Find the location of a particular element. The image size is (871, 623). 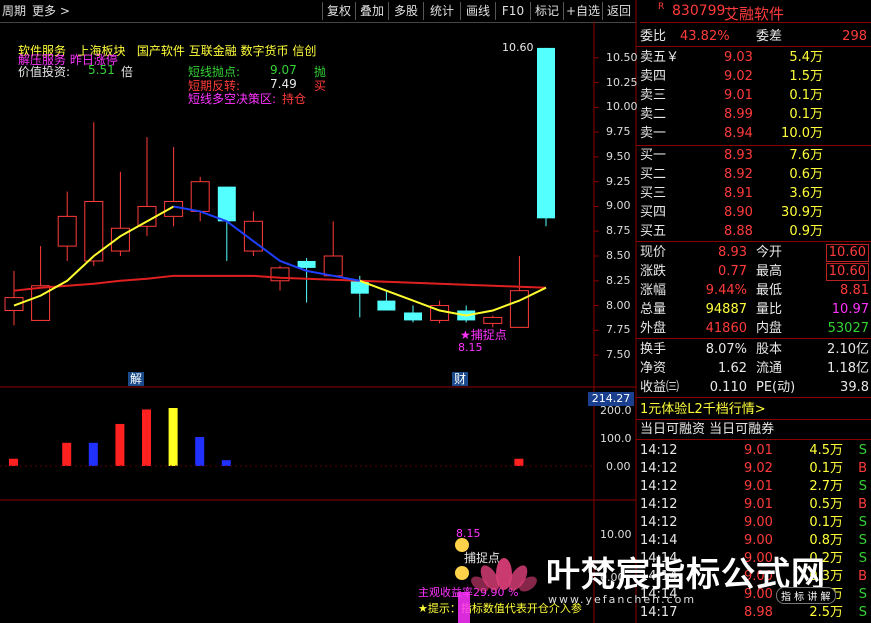

ask-label: 卖一 is located at coordinates (653, 133).